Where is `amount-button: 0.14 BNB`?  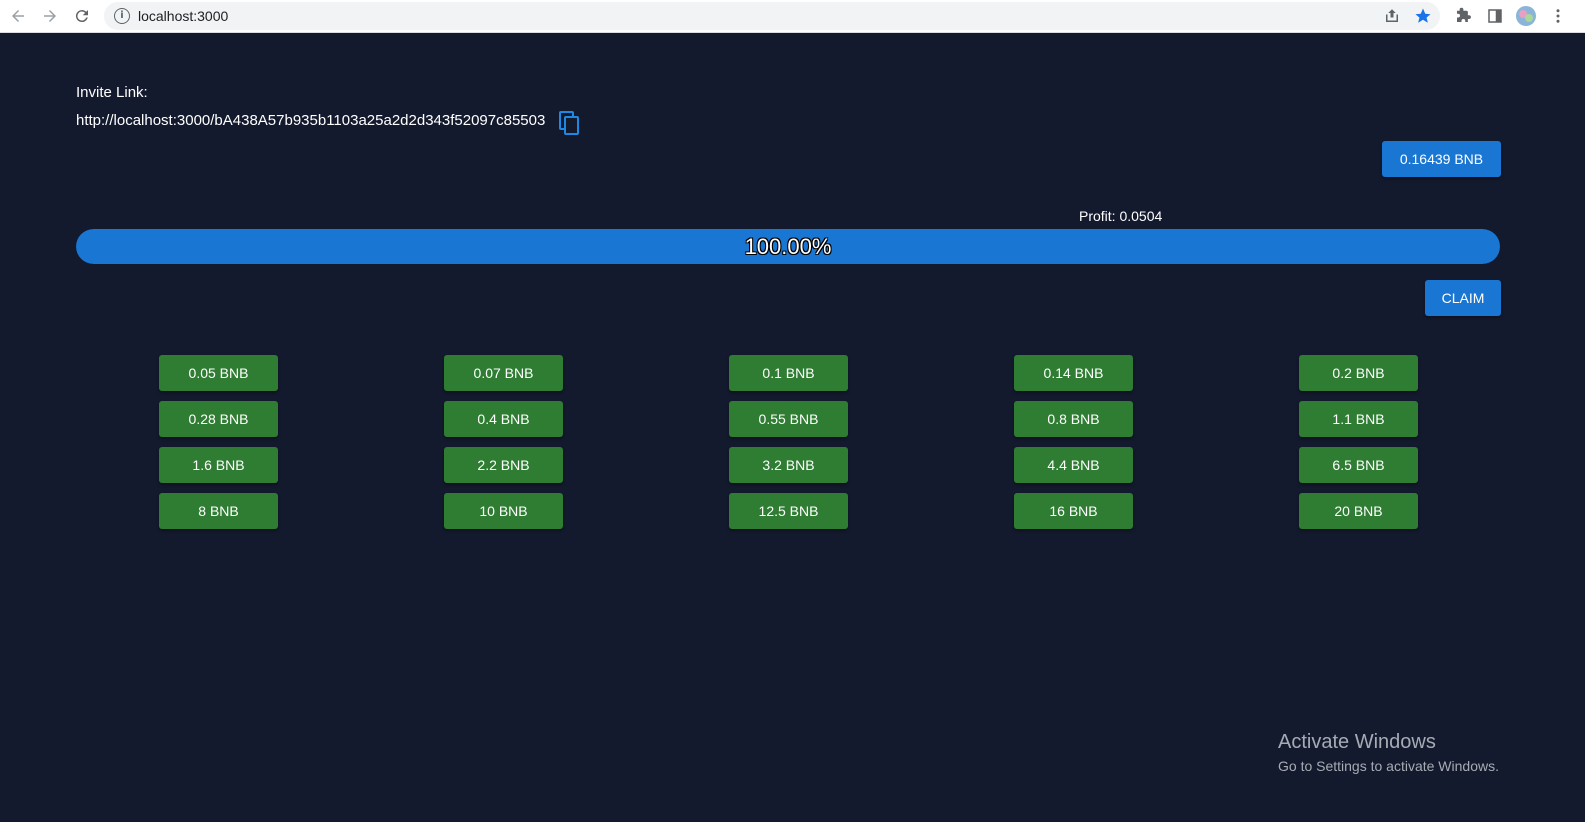
amount-button: 0.14 BNB is located at coordinates (1073, 373).